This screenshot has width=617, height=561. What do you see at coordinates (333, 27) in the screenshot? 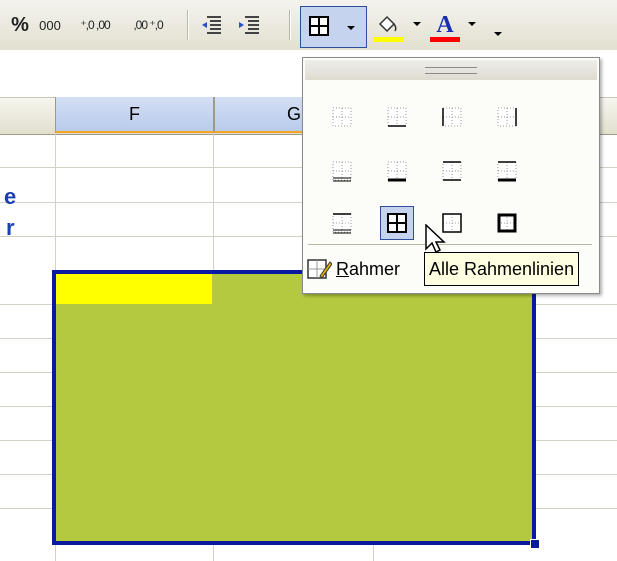
I see `borders-button` at bounding box center [333, 27].